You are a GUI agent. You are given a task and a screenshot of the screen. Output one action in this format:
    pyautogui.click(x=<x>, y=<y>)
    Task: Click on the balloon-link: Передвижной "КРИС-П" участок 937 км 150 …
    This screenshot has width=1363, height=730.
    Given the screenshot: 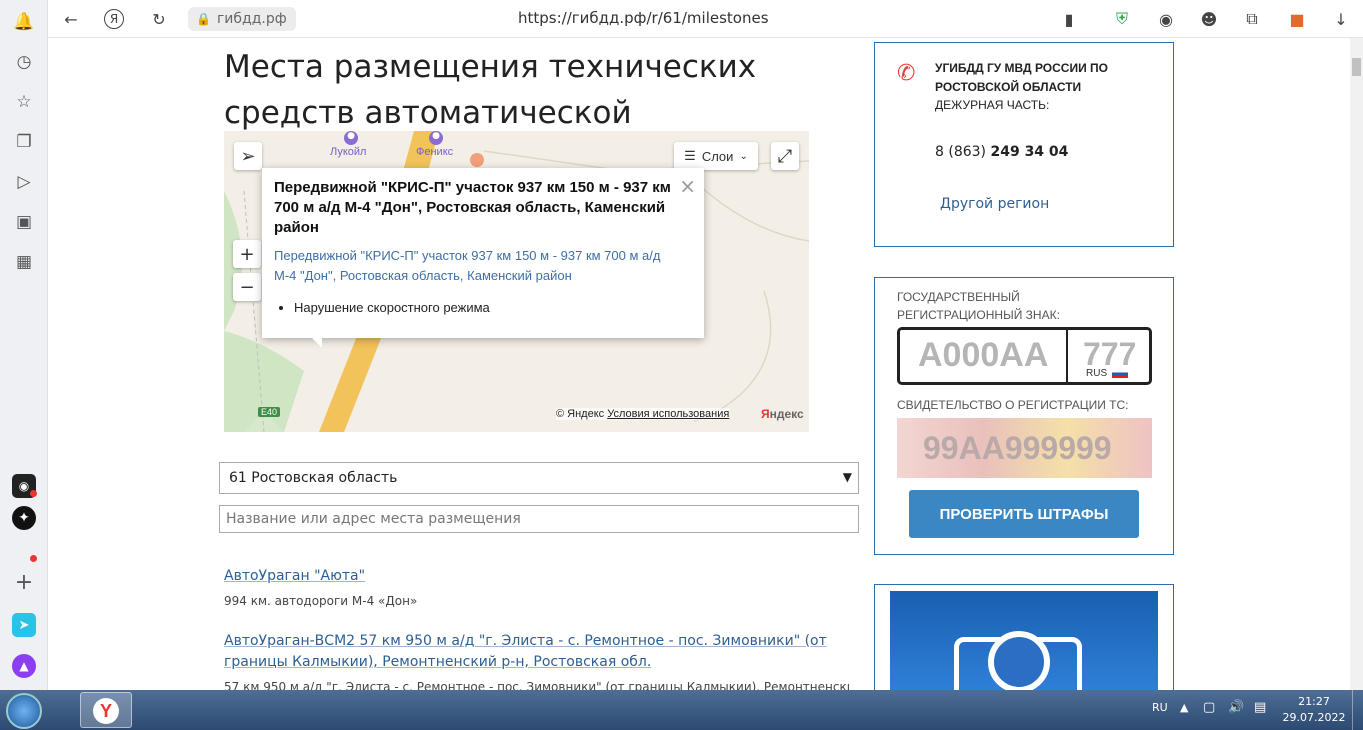 What is the action you would take?
    pyautogui.click(x=474, y=266)
    